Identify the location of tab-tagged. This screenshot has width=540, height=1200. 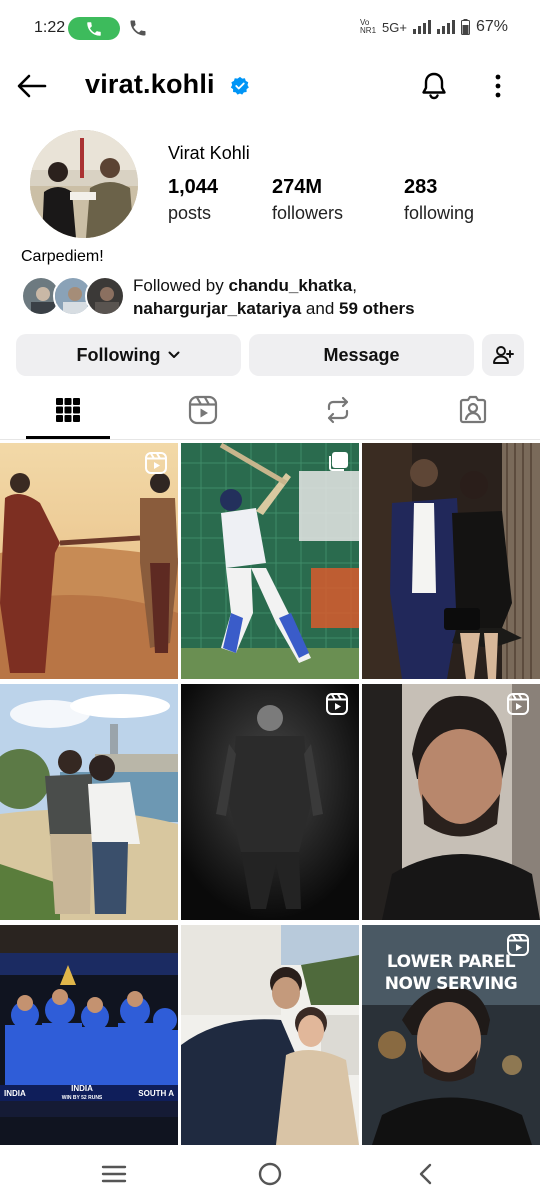
(473, 410).